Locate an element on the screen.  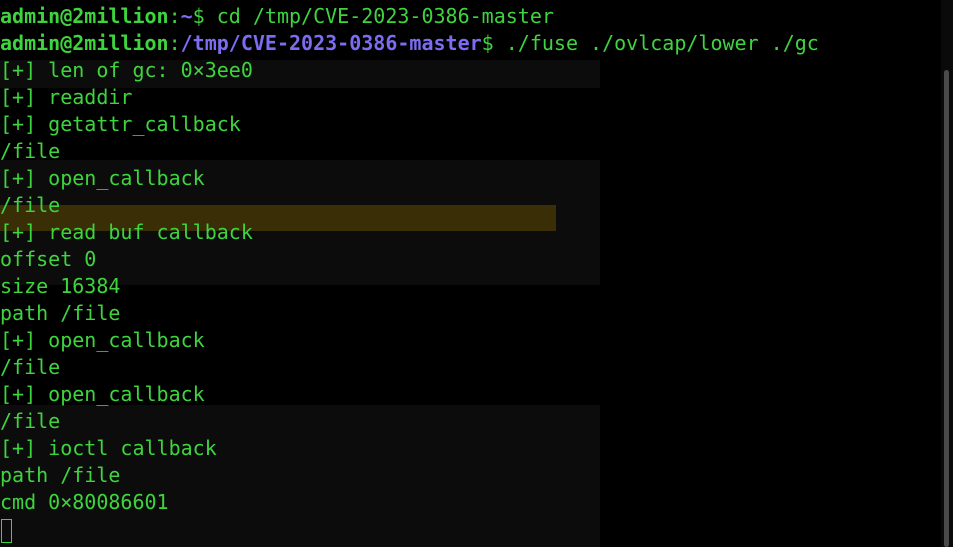
output-line: [+] read buf callback is located at coordinates (126, 232).